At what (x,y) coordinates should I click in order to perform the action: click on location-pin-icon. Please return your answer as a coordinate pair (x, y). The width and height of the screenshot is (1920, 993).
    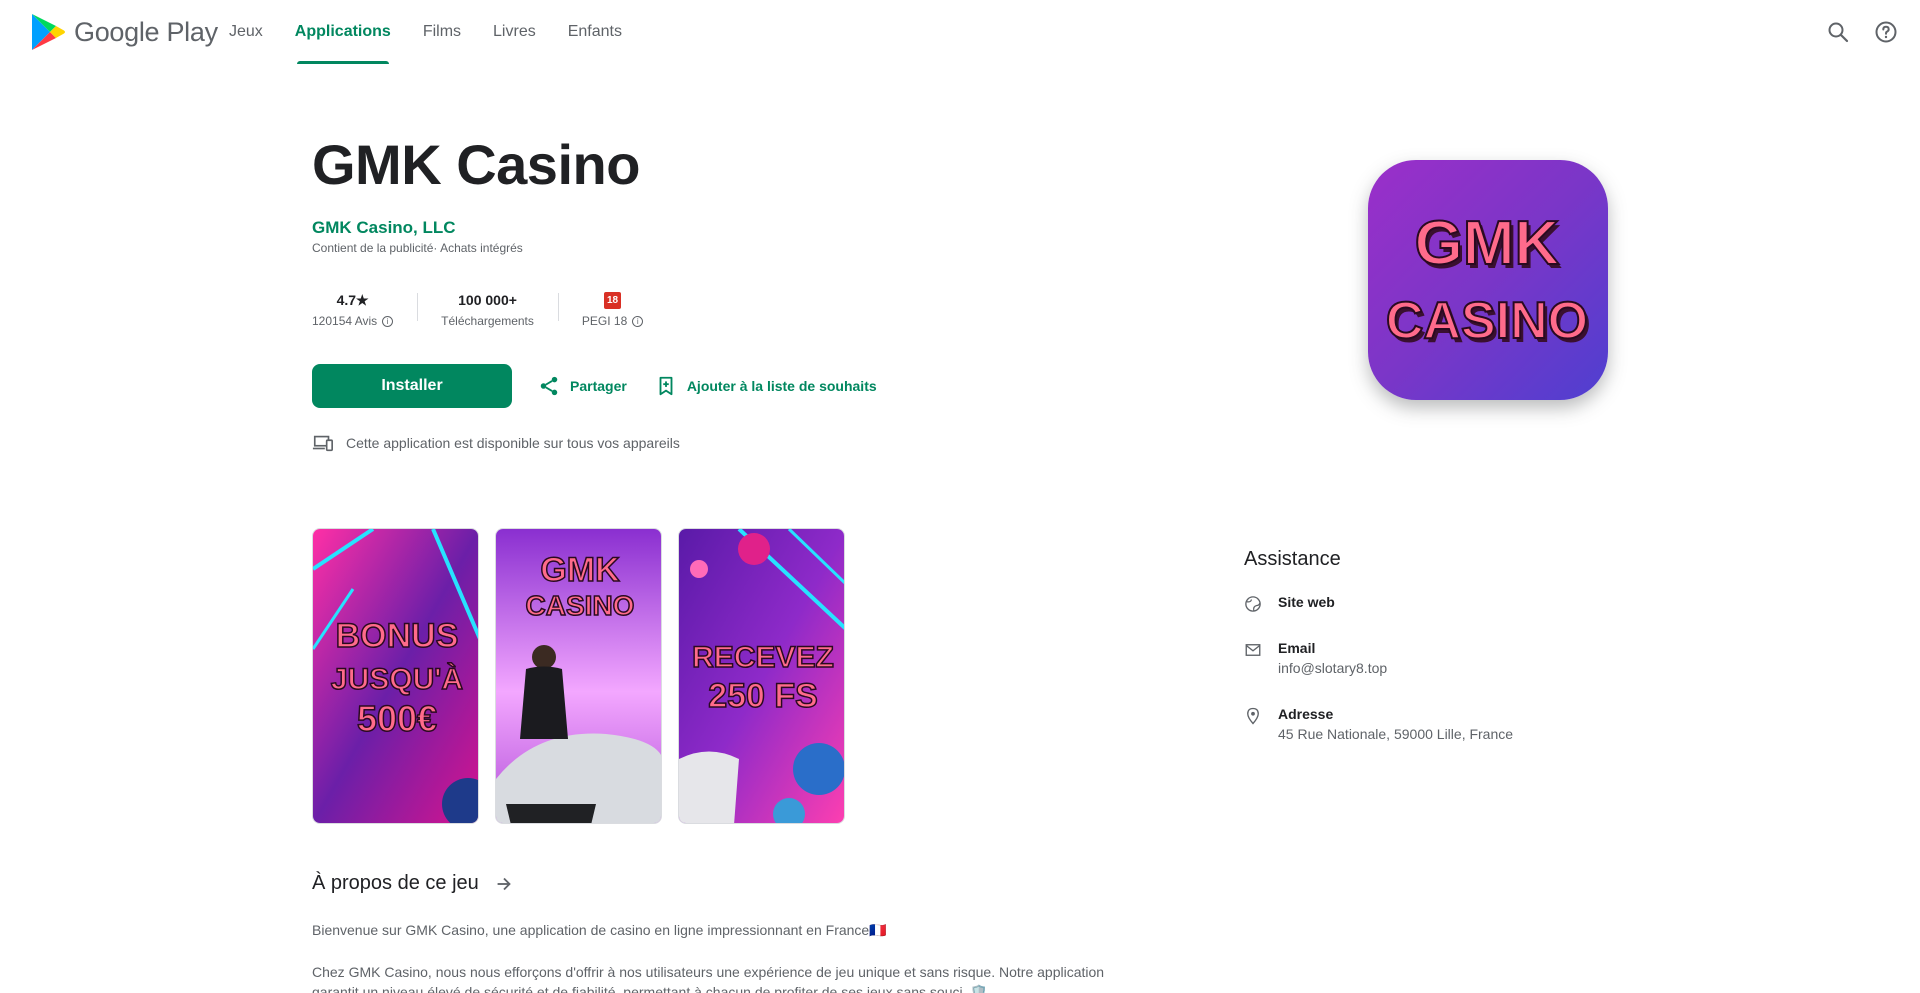
    Looking at the image, I should click on (1253, 716).